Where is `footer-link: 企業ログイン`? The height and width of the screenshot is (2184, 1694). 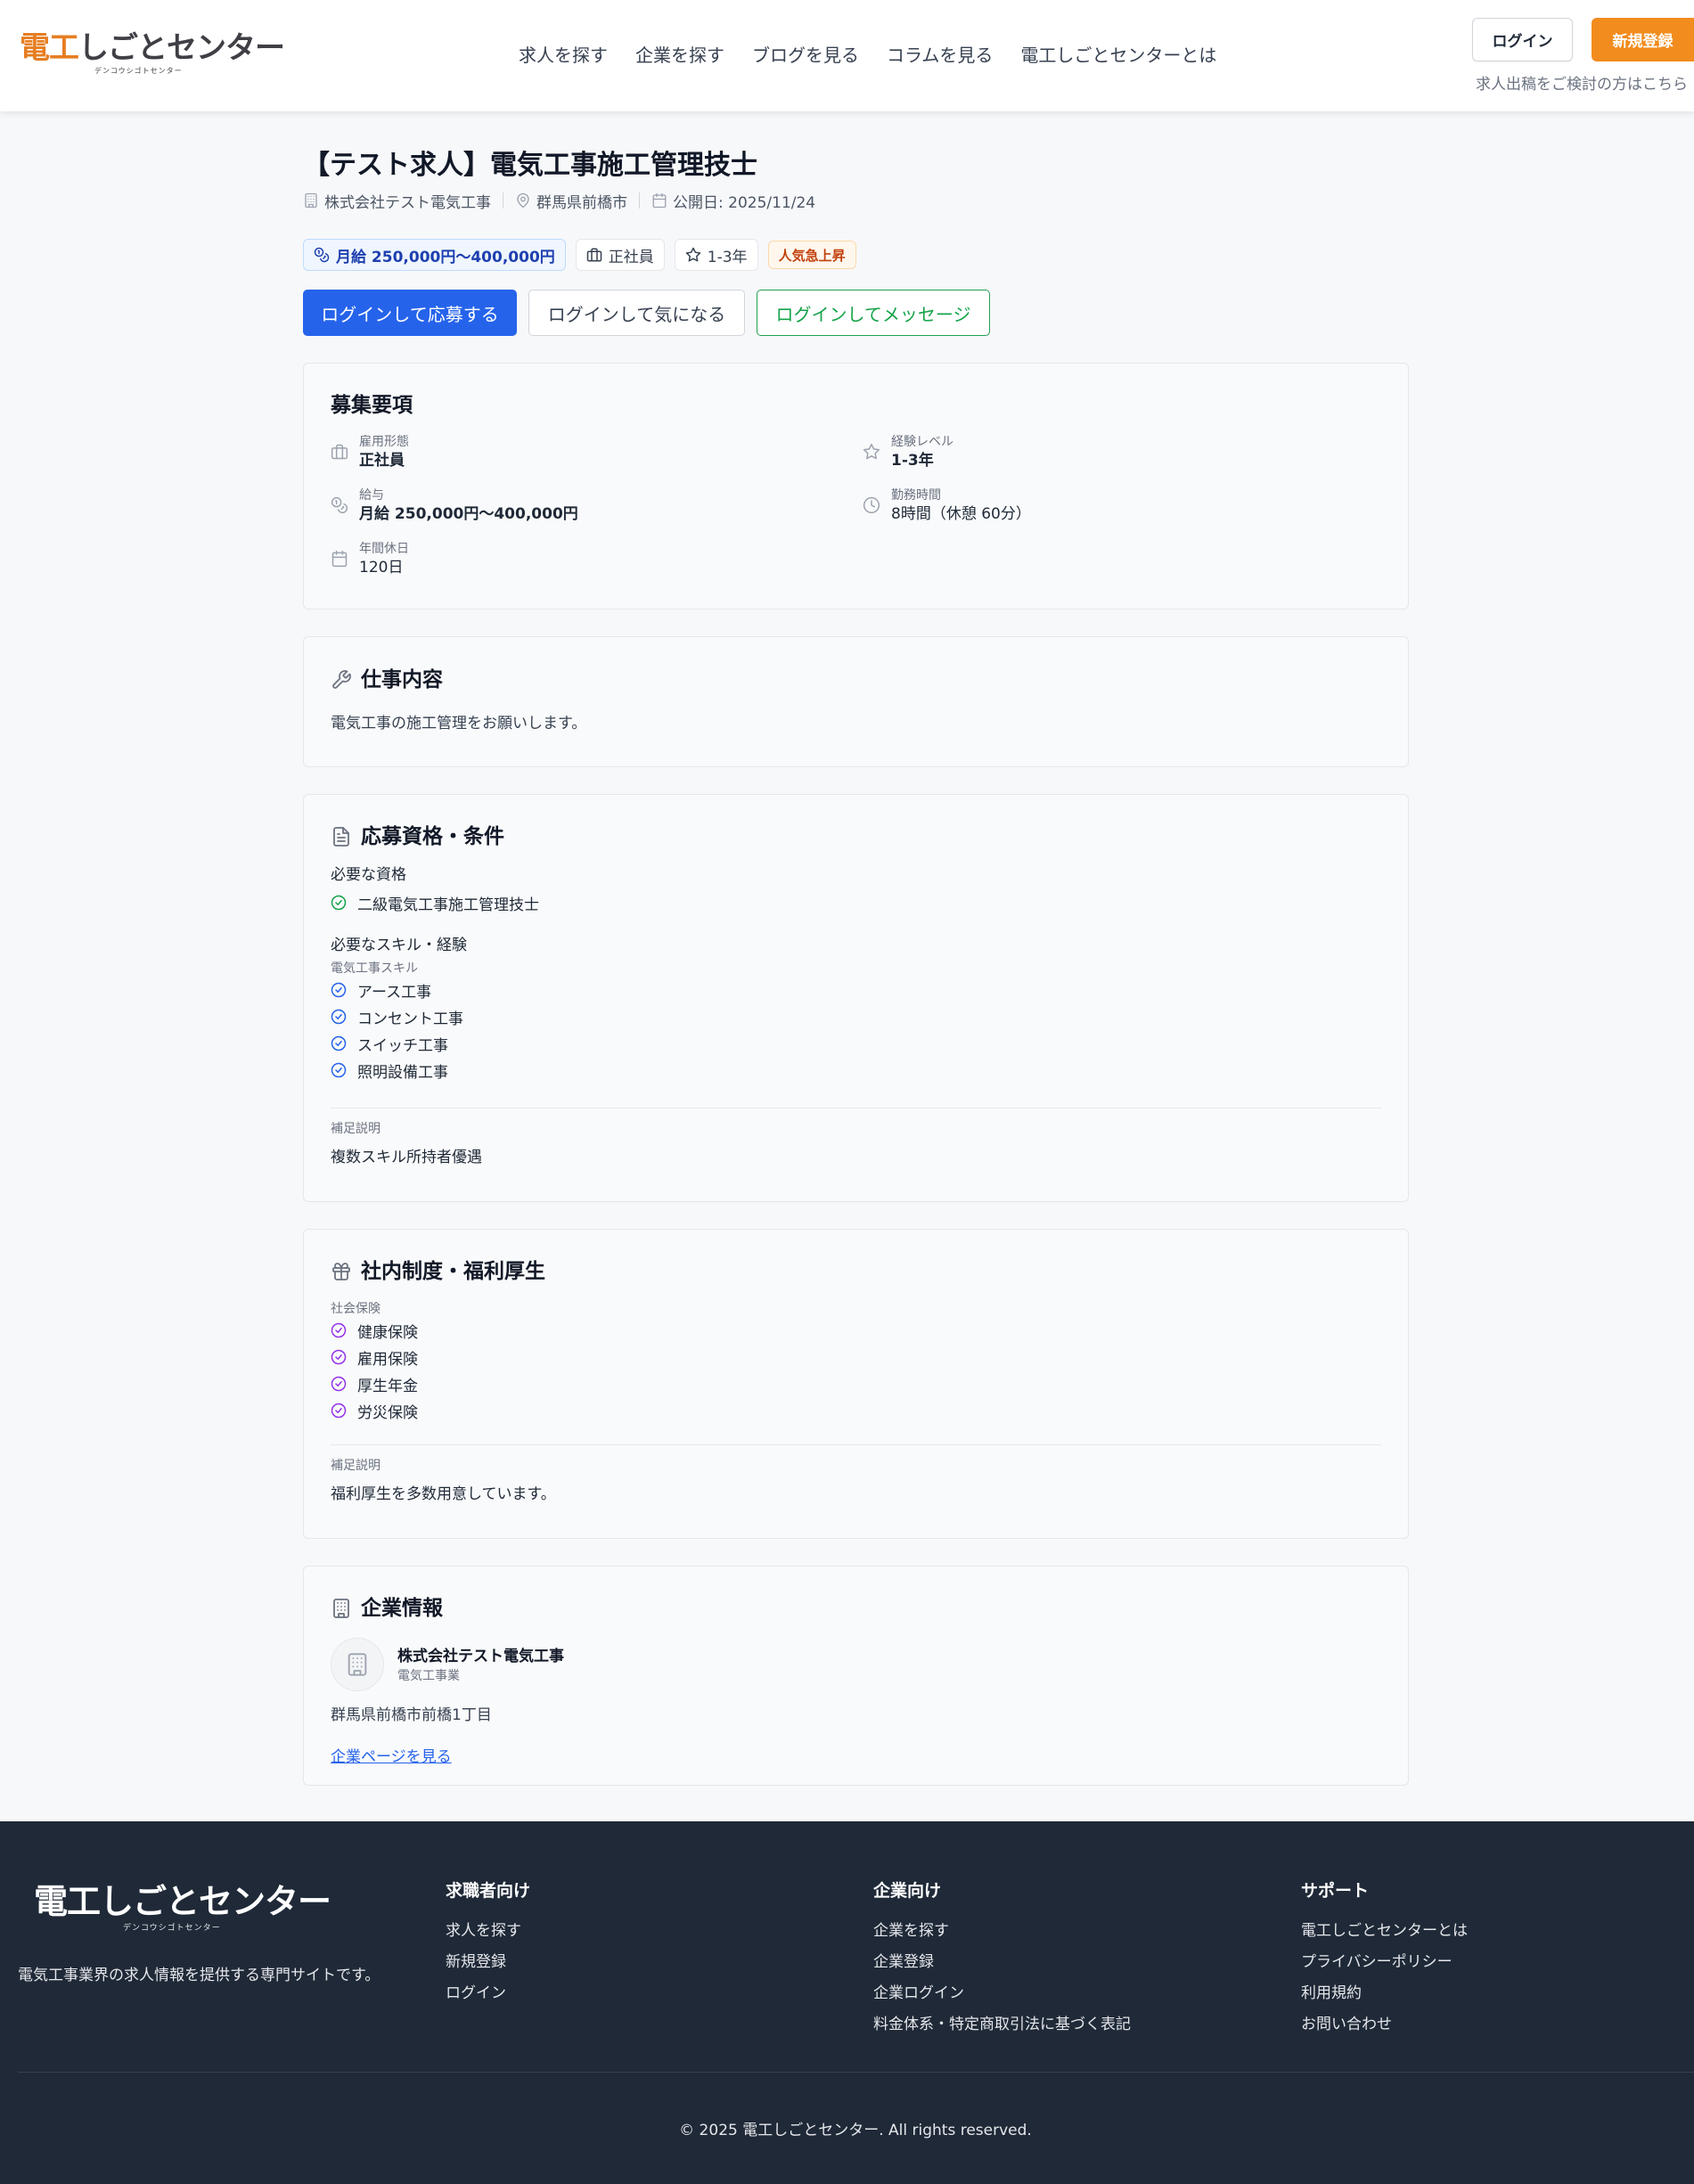
footer-link: 企業ログイン is located at coordinates (1002, 1994).